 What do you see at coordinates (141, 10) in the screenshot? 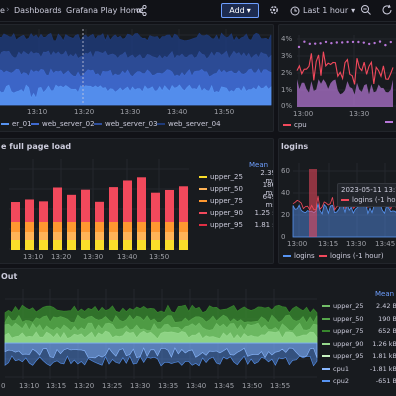
I see `share-icon` at bounding box center [141, 10].